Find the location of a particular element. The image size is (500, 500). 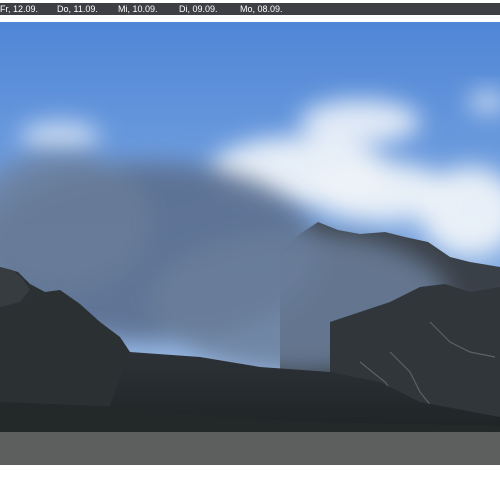

date-tab-mon: Mo, 08.09. is located at coordinates (261, 9).